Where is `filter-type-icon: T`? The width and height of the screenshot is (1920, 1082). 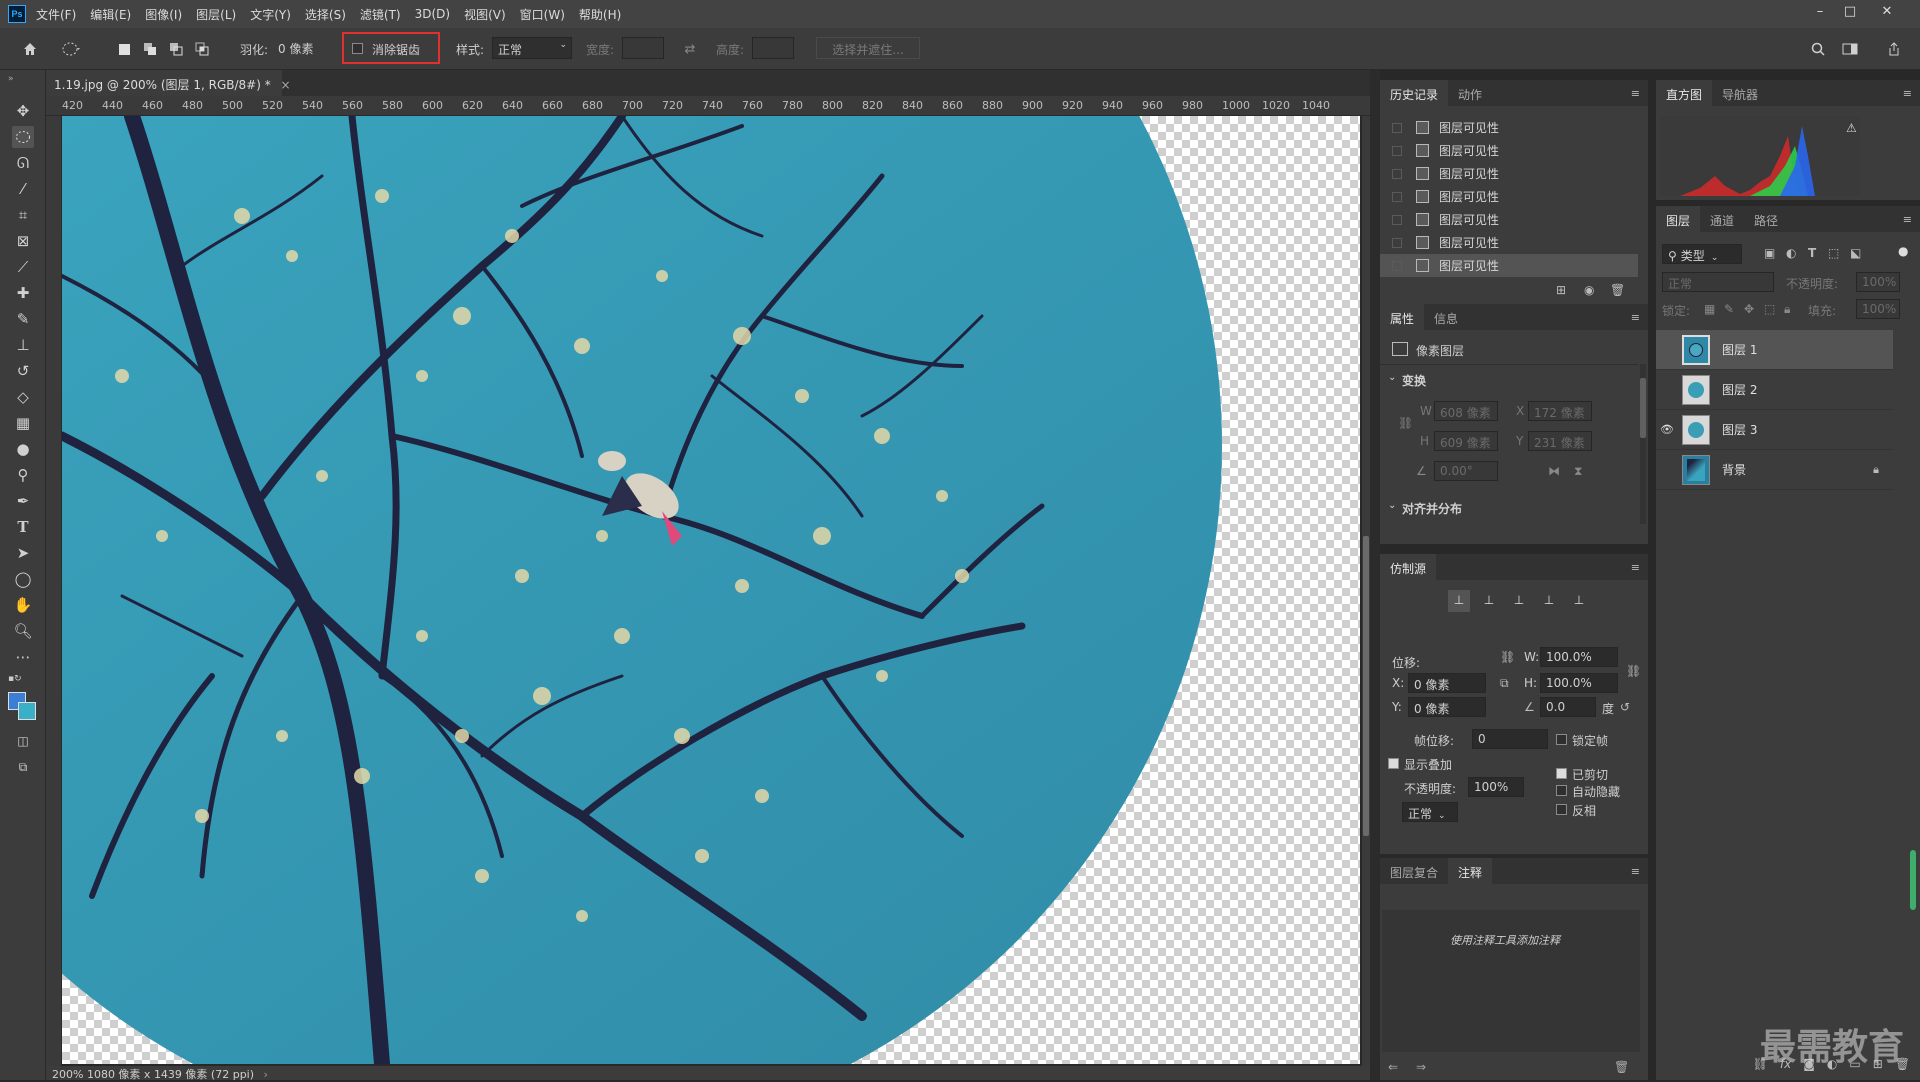
filter-type-icon: T is located at coordinates (1812, 253).